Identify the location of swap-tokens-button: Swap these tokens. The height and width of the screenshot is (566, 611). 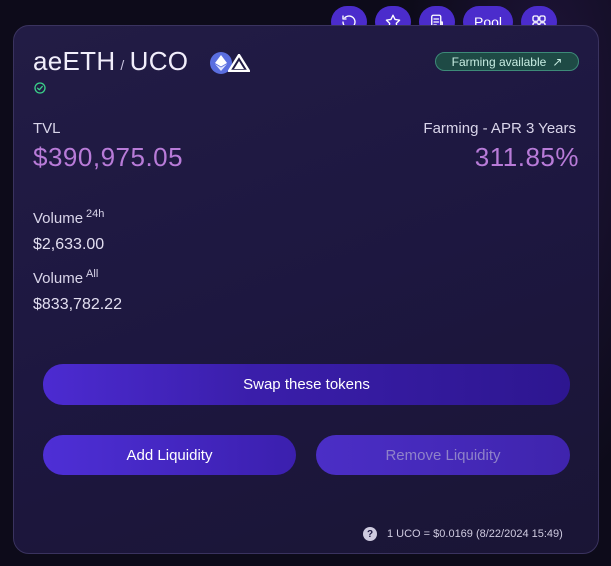
(306, 384).